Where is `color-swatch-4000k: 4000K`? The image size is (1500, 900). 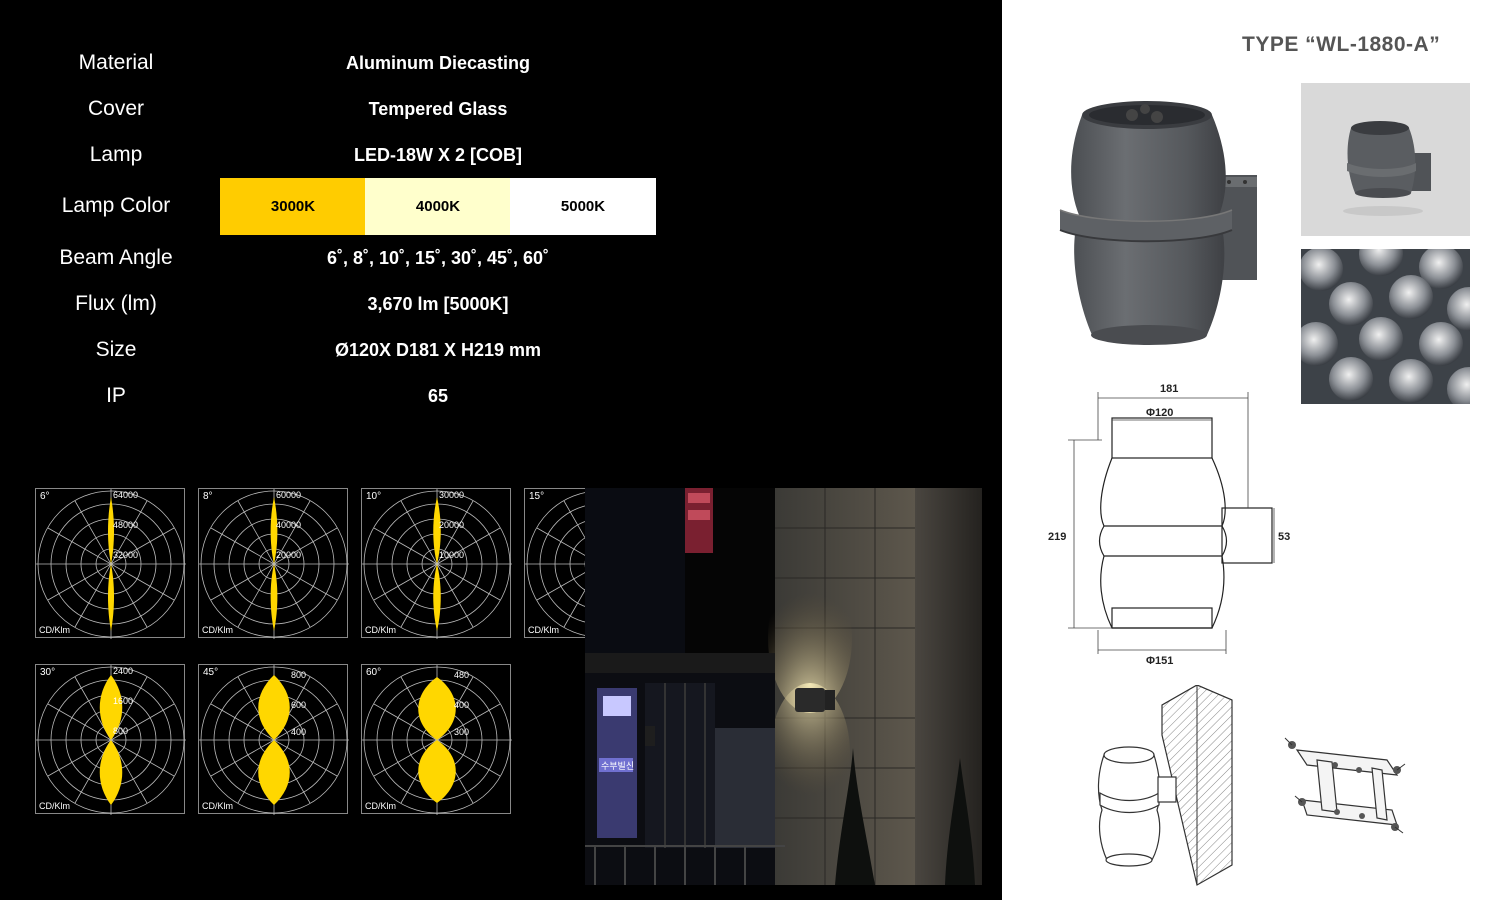
color-swatch-4000k: 4000K is located at coordinates (438, 206).